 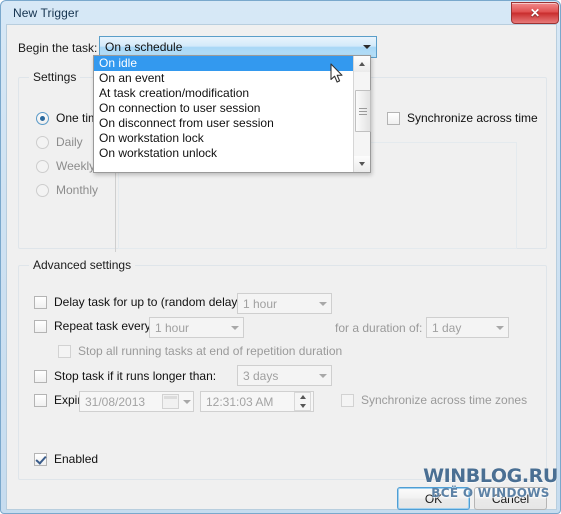 I want to click on begin-task-value: On a schedule, so click(x=144, y=47).